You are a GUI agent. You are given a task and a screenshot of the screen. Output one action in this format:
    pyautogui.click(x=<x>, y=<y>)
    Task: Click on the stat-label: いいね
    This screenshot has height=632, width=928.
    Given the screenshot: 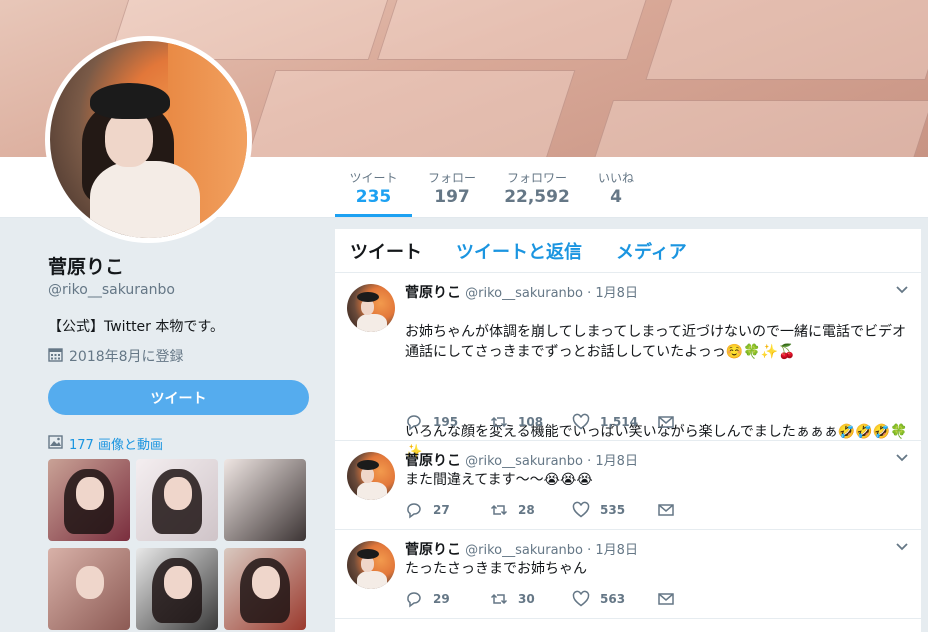 What is the action you would take?
    pyautogui.click(x=615, y=178)
    